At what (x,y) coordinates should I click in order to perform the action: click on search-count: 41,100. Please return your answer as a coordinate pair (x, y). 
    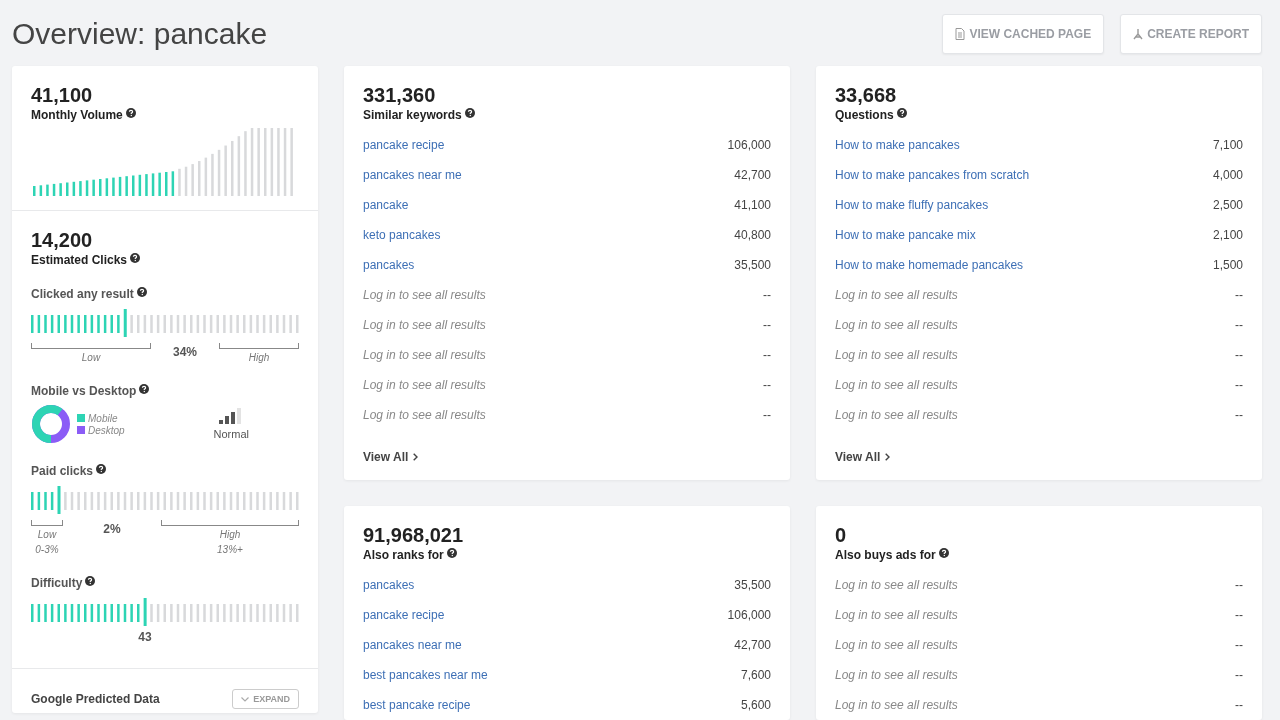
    Looking at the image, I should click on (752, 205).